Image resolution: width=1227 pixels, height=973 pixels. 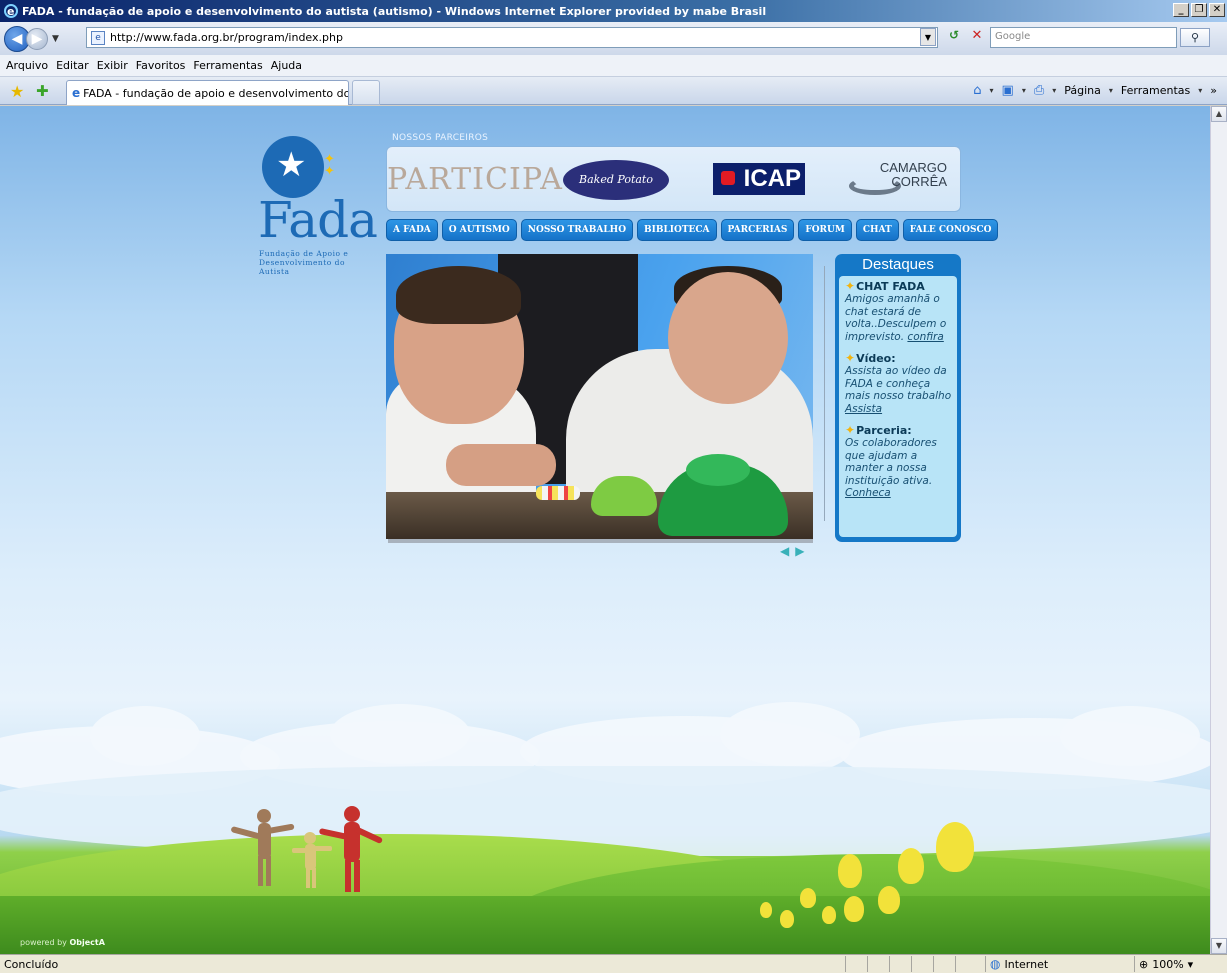 What do you see at coordinates (1180, 964) in the screenshot?
I see `zoom-control: ⊕ 100% ▾` at bounding box center [1180, 964].